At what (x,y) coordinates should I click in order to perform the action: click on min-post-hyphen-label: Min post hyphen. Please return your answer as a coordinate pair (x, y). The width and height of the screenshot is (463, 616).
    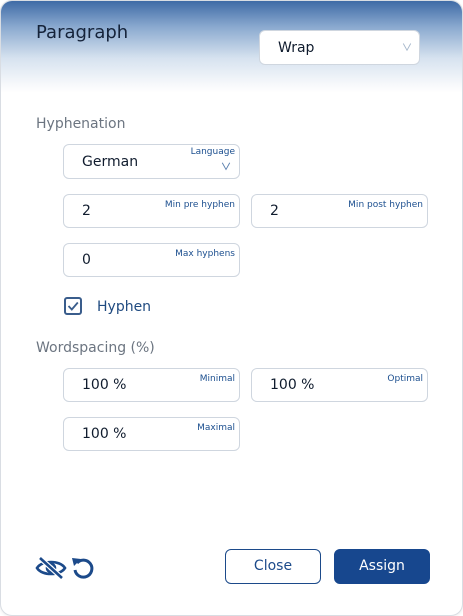
    Looking at the image, I should click on (385, 205).